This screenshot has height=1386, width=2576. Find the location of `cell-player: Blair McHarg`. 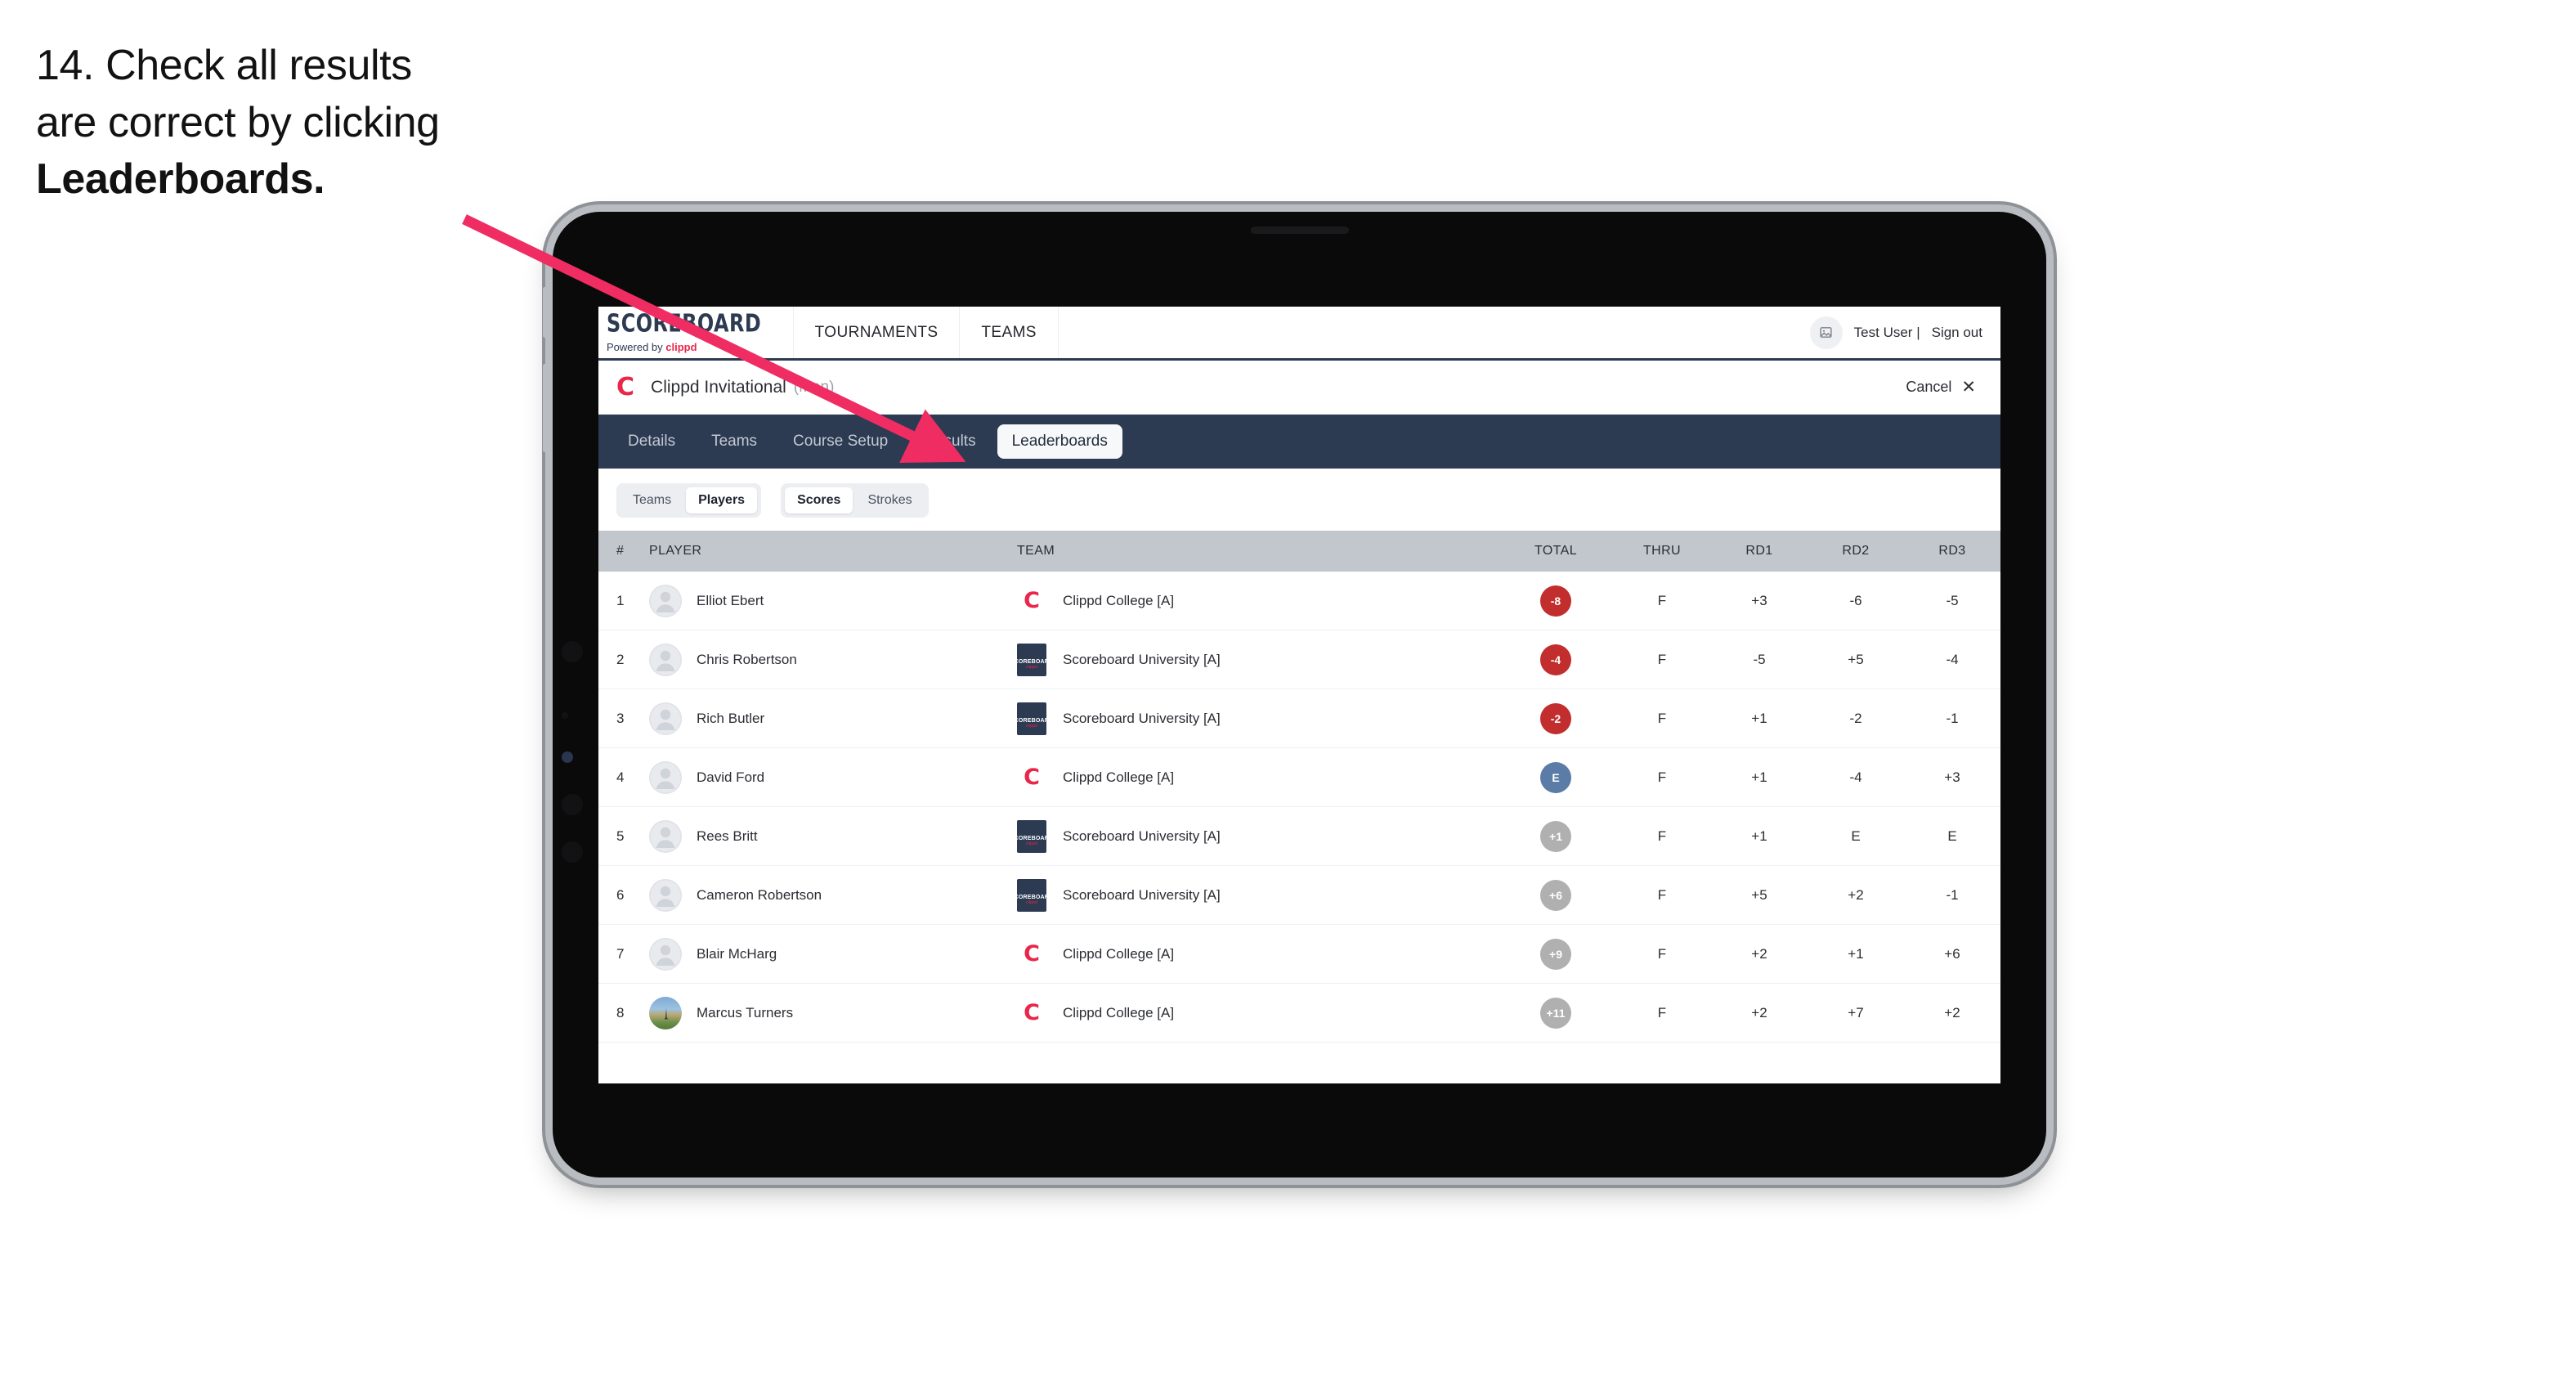

cell-player: Blair McHarg is located at coordinates (833, 954).